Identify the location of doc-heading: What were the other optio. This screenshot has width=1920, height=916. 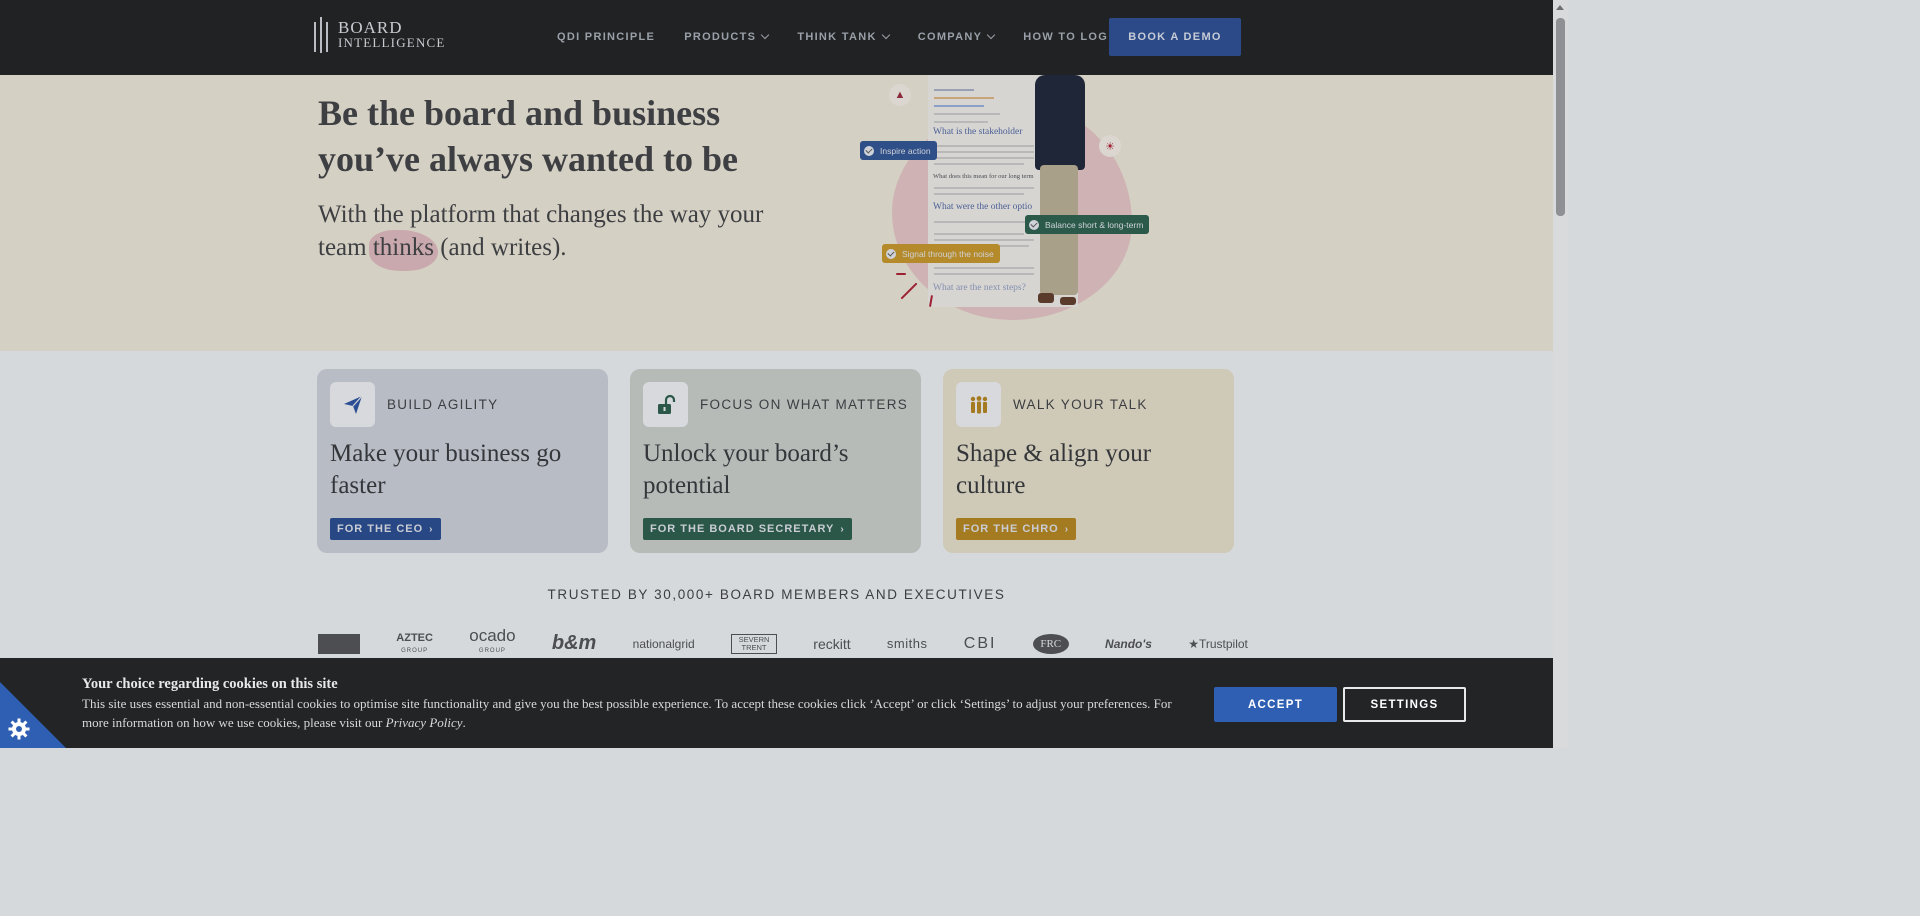
(983, 207).